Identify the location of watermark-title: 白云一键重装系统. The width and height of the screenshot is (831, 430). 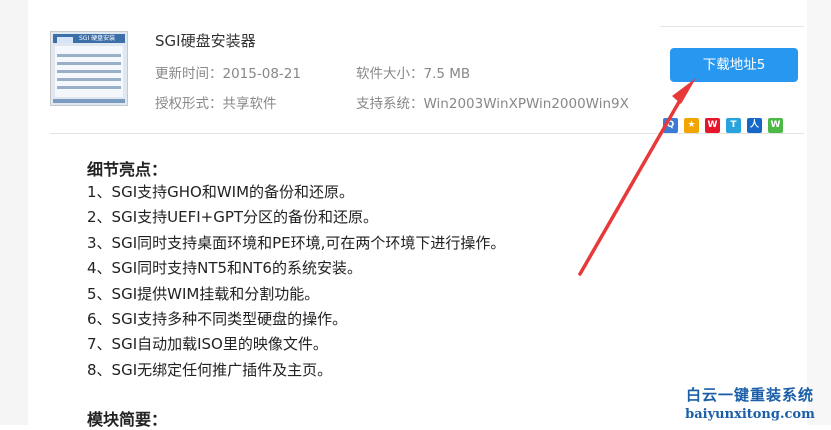
(749, 395).